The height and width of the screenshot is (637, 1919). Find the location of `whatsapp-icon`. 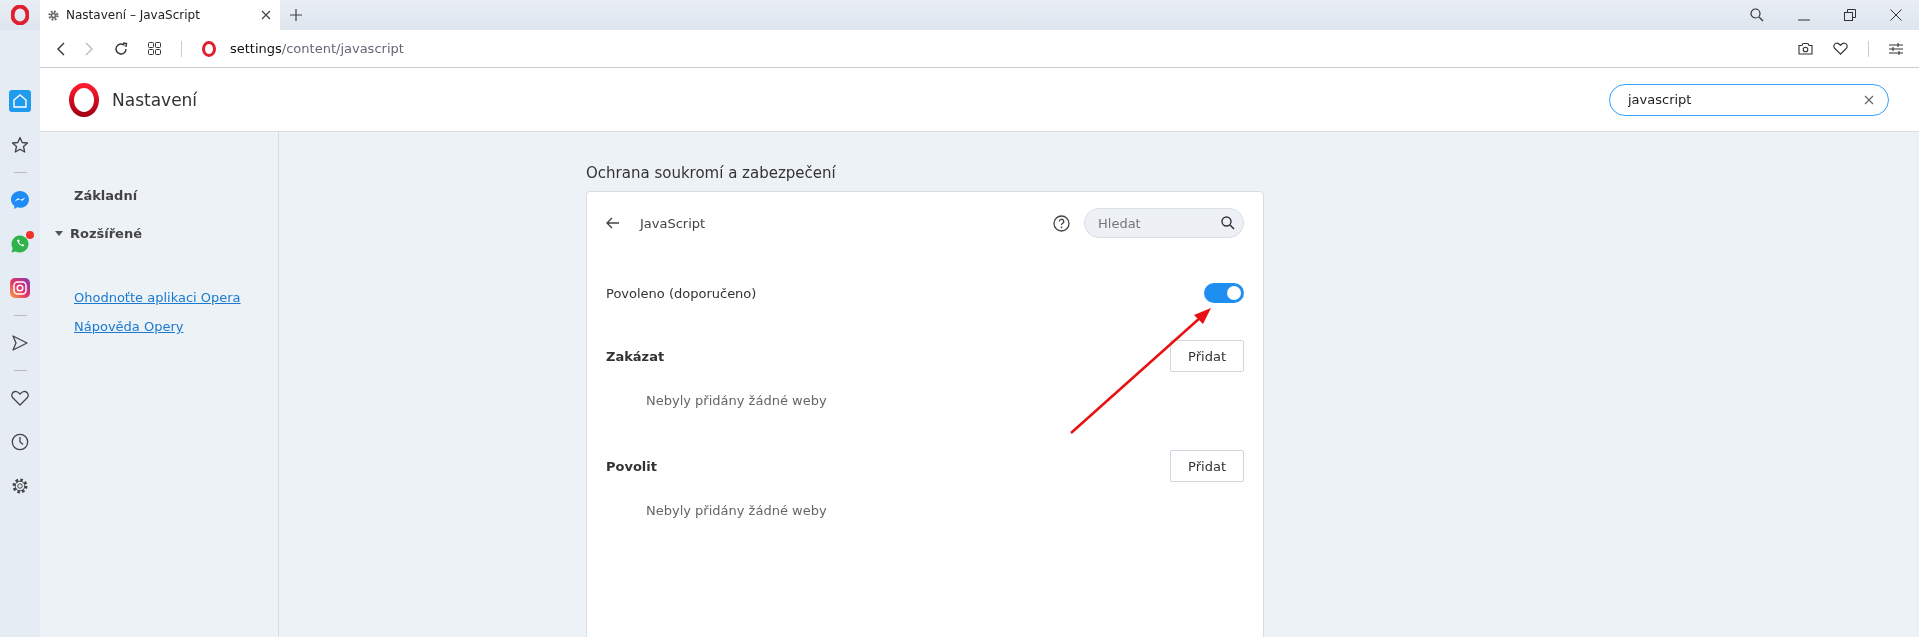

whatsapp-icon is located at coordinates (20, 244).